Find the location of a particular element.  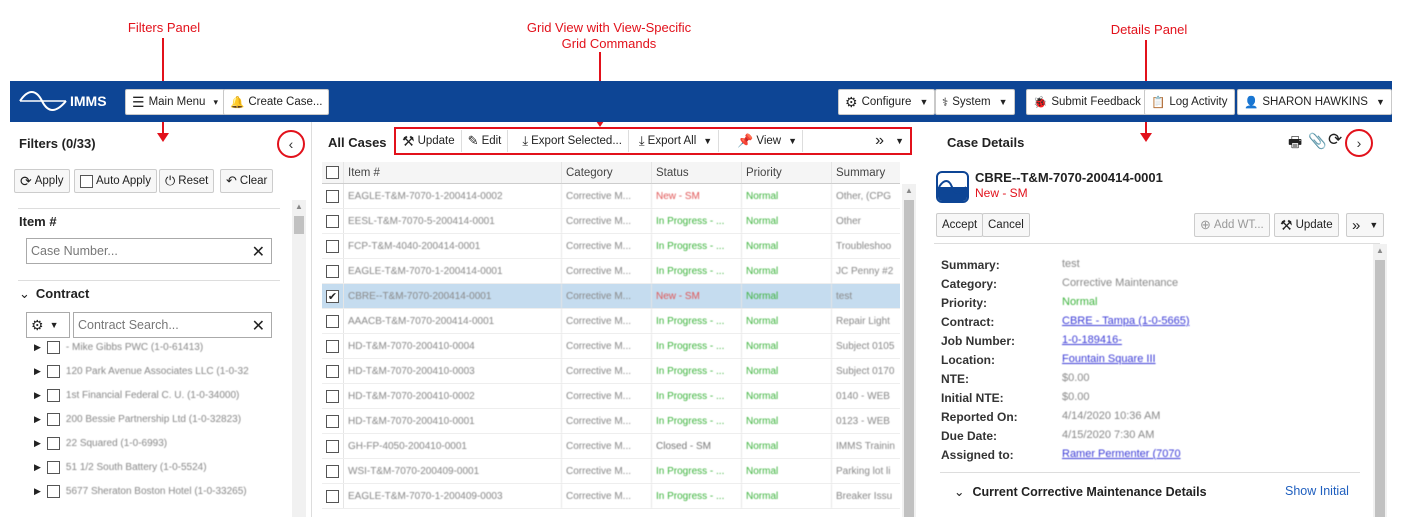

contract-search-input: Contract Search... ✕ is located at coordinates (172, 325).